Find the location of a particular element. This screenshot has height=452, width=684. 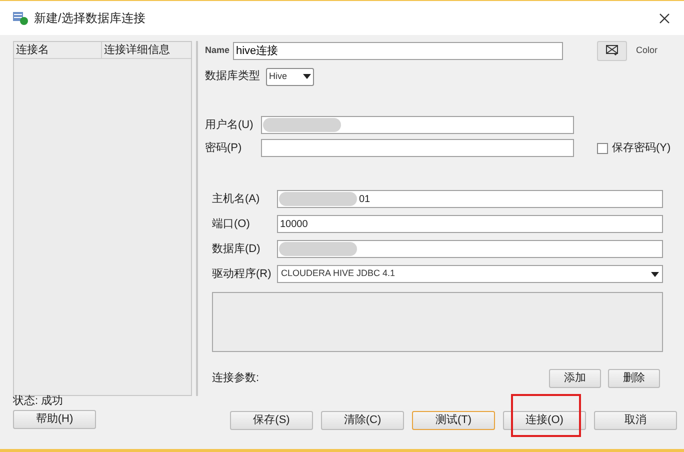

field-label: 数据库(D) is located at coordinates (237, 249).